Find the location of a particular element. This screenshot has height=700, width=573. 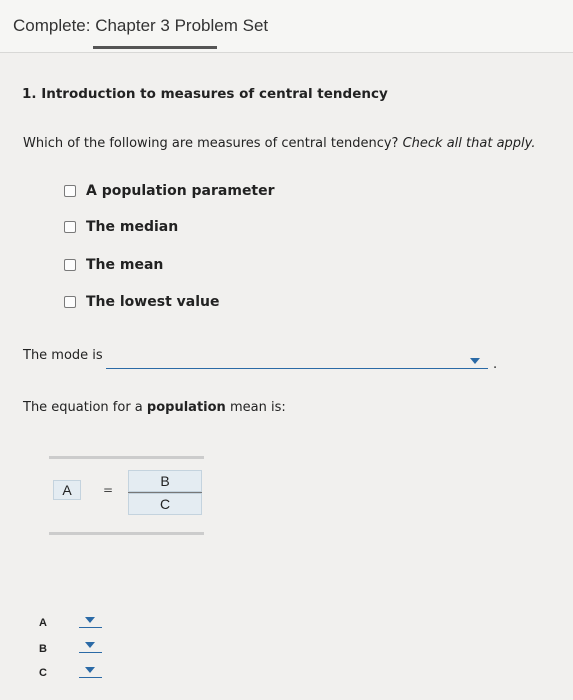

equation-label: The equation for a population mean is: is located at coordinates (154, 407).